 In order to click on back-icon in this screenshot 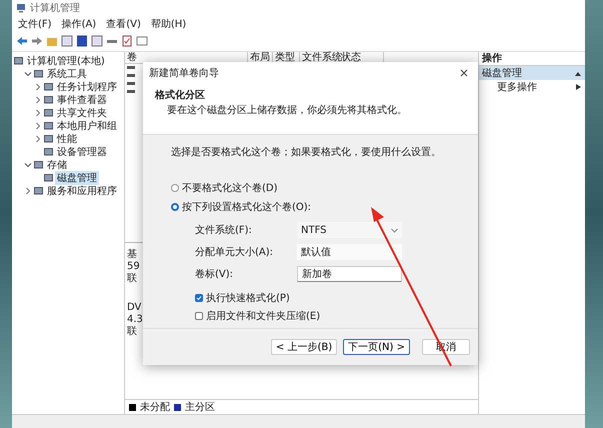, I will do `click(22, 41)`.